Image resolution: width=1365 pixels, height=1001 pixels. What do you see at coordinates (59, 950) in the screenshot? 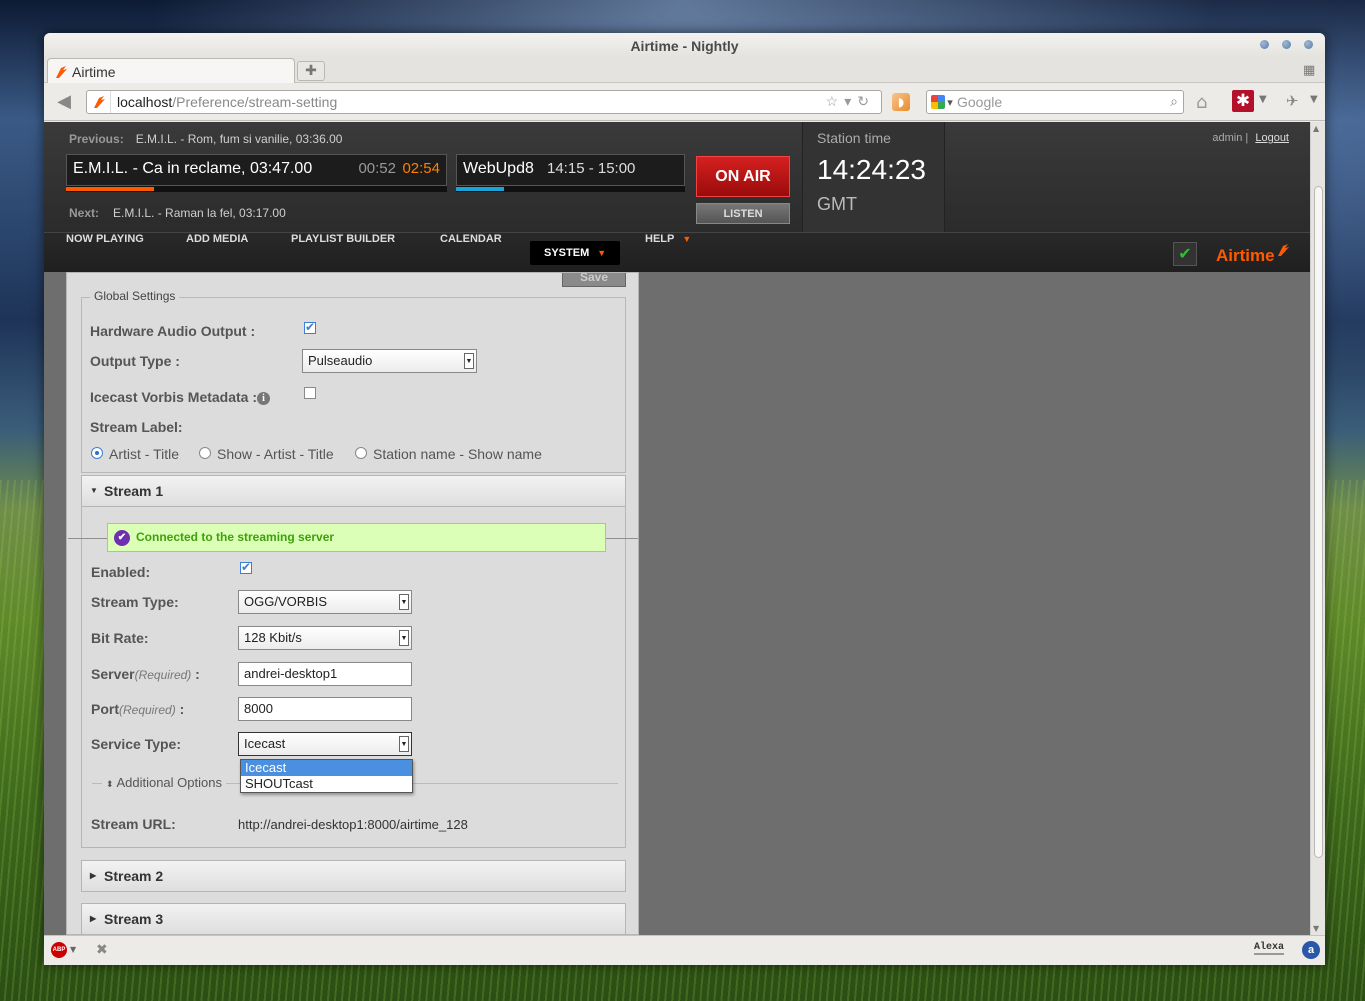
I see `adblock-icon: ABP` at bounding box center [59, 950].